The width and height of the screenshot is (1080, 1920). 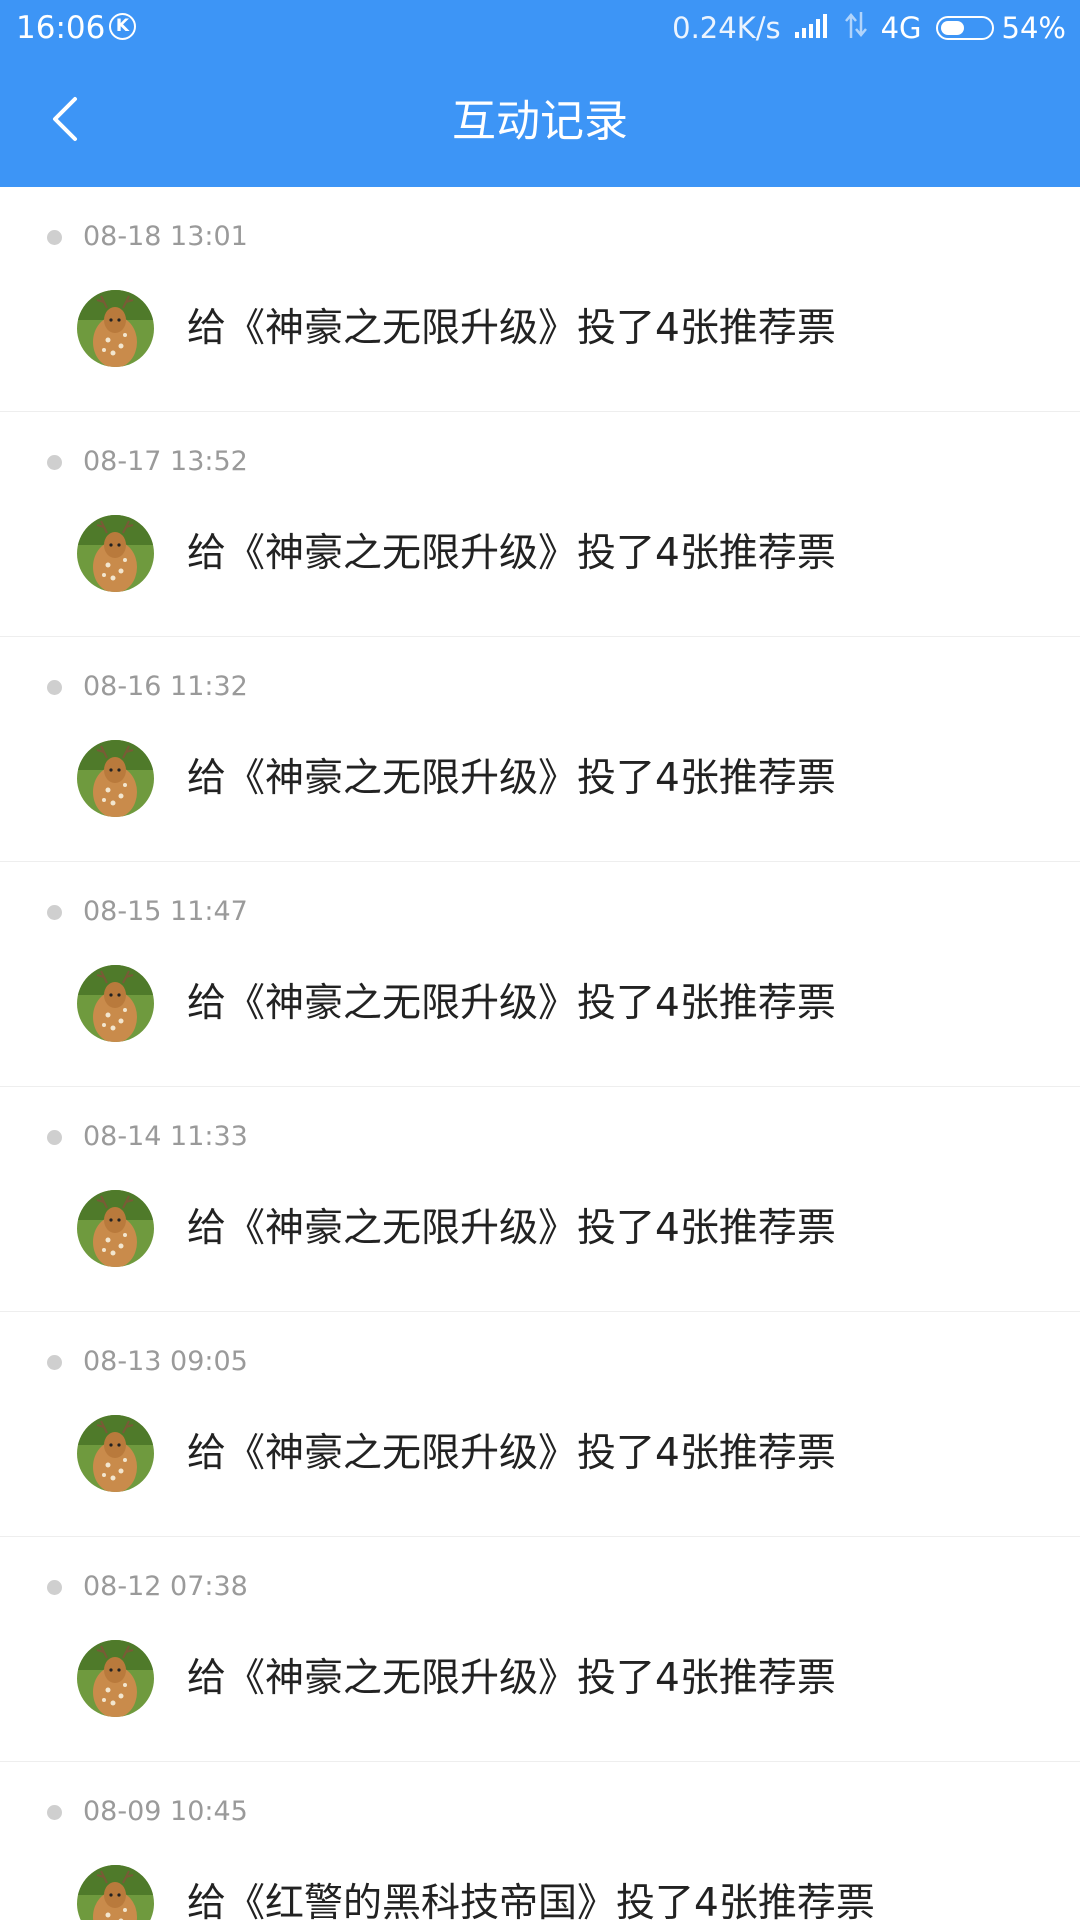 What do you see at coordinates (540, 974) in the screenshot?
I see `record-item: 08-15 11:47 给《神豪之无限升级》投了4张推荐票` at bounding box center [540, 974].